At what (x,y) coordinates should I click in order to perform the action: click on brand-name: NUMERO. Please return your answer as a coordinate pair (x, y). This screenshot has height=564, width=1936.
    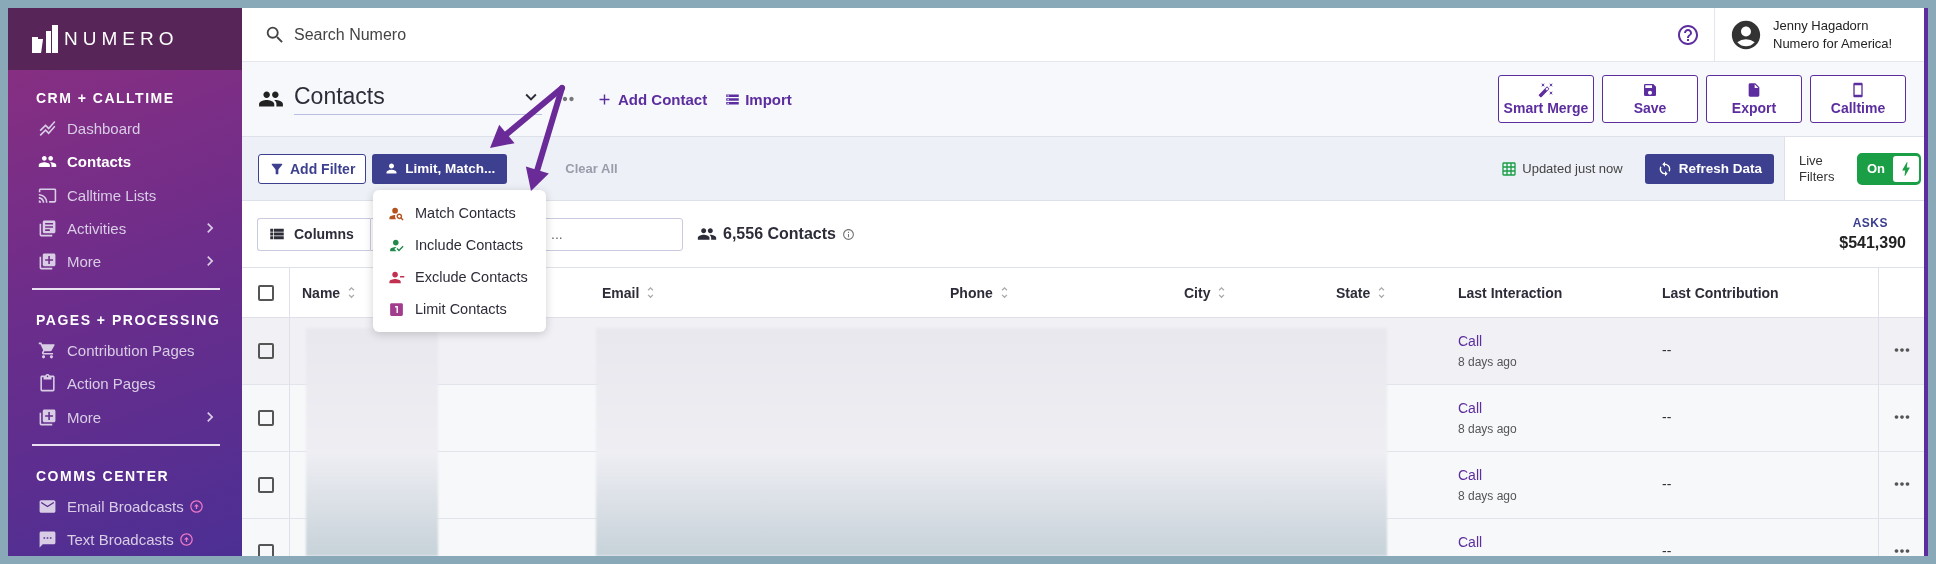
    Looking at the image, I should click on (121, 39).